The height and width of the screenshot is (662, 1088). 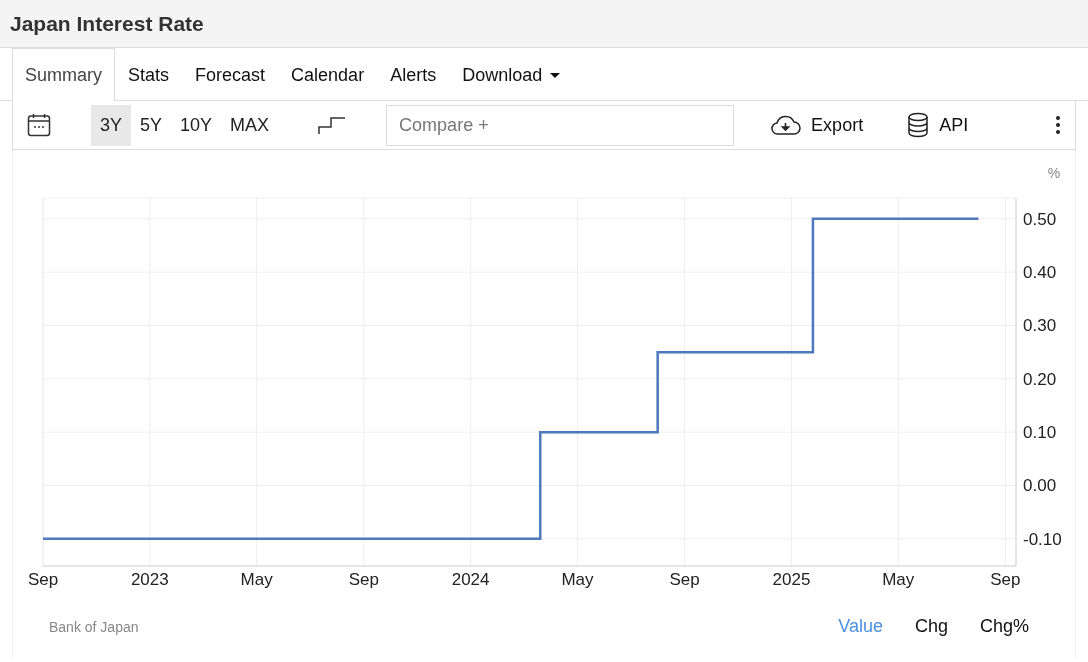 I want to click on x-axis-label: 2025, so click(x=791, y=579).